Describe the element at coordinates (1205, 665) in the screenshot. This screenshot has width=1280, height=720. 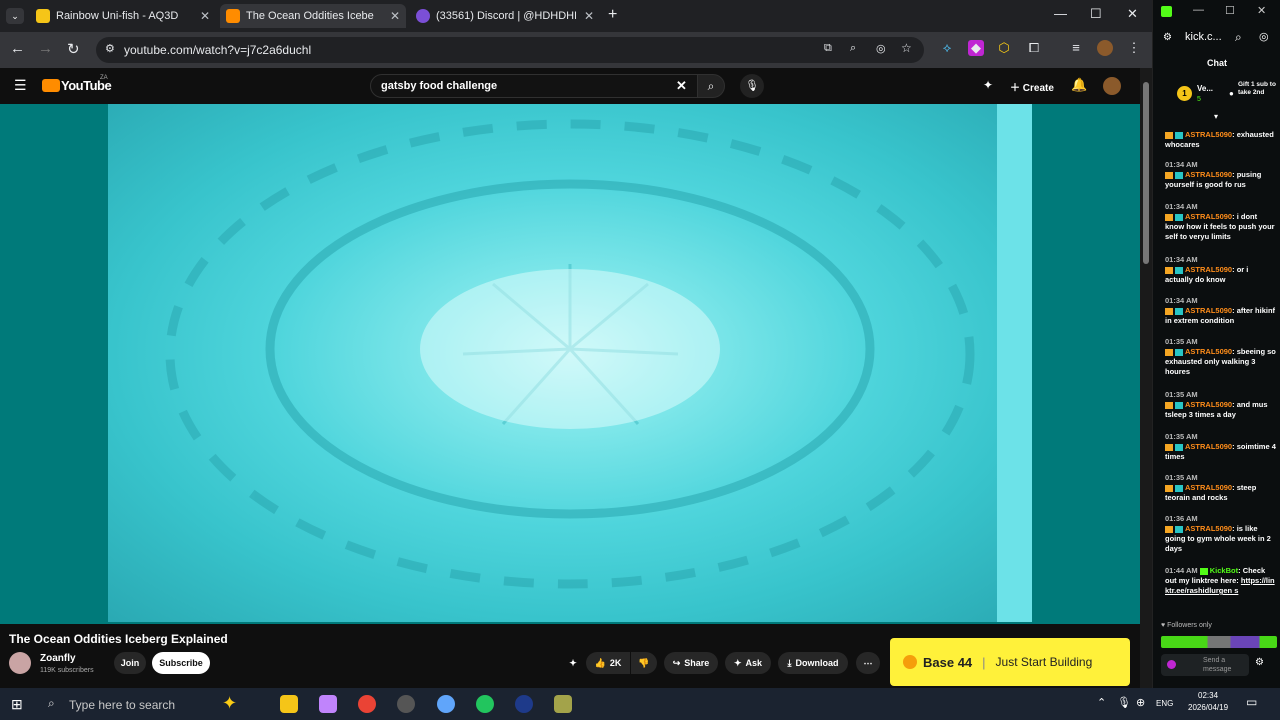
I see `chat-input: Send a message` at that location.